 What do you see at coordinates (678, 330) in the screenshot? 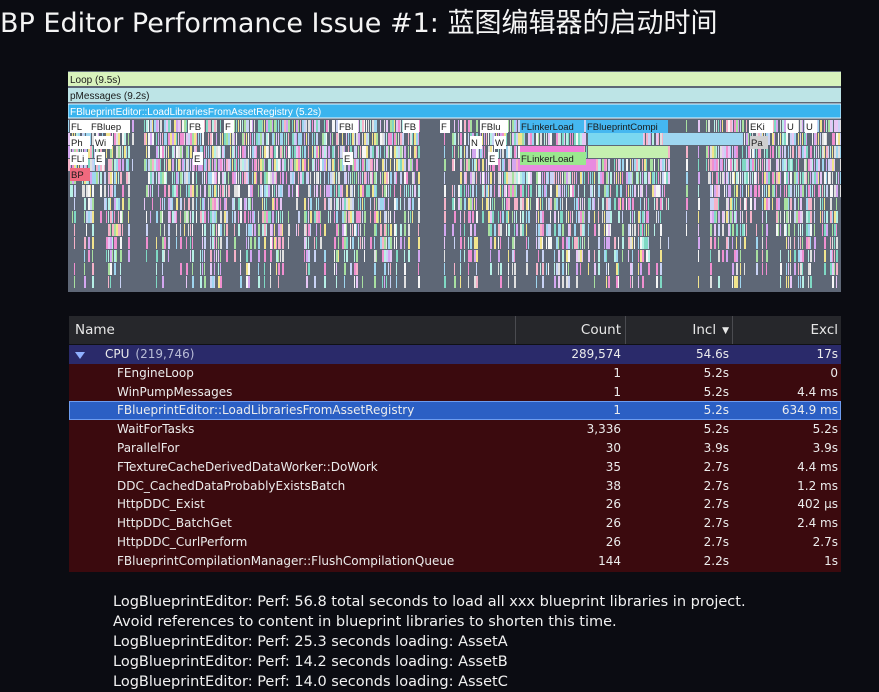
I see `column-header-incl: Incl ▼` at bounding box center [678, 330].